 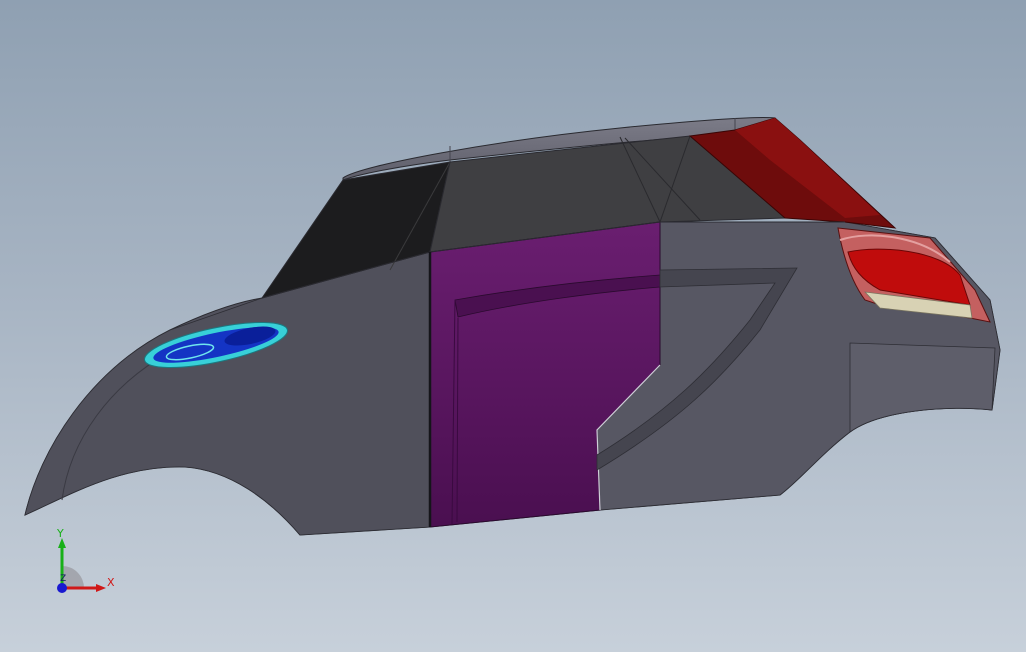 What do you see at coordinates (922, 387) in the screenshot?
I see `rear-bumper` at bounding box center [922, 387].